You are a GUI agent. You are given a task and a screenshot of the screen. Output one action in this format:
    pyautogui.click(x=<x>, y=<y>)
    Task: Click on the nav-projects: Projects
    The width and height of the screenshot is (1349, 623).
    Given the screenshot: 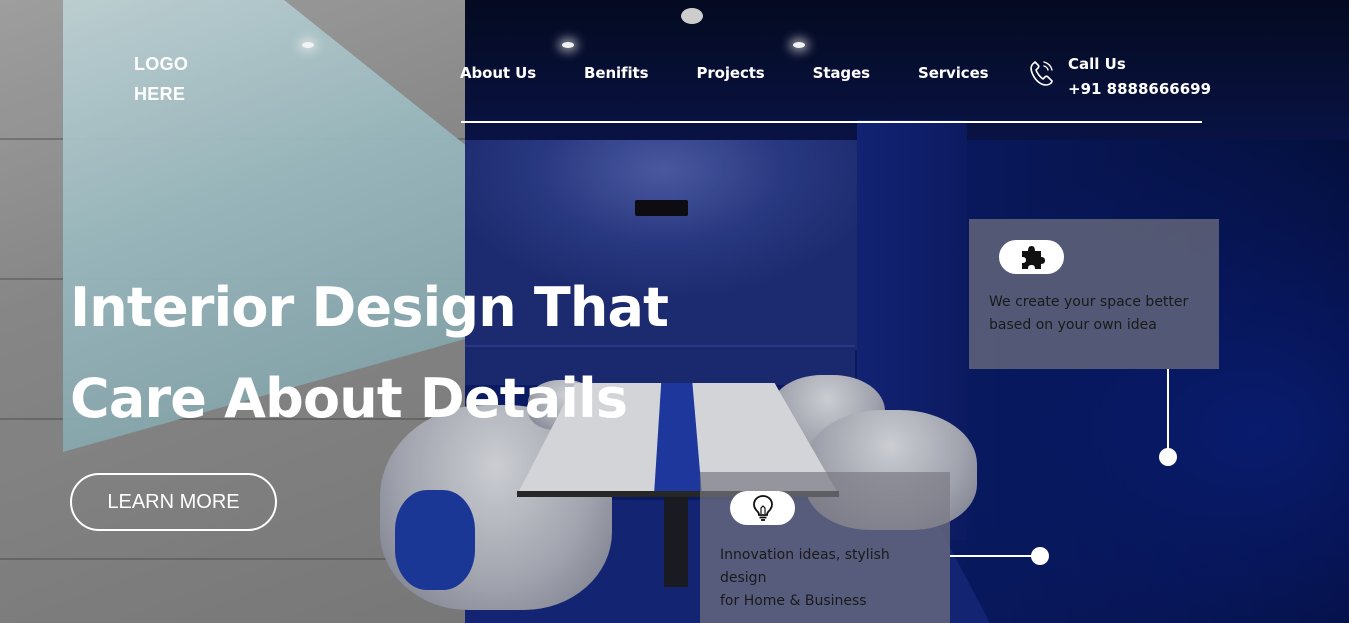 What is the action you would take?
    pyautogui.click(x=730, y=73)
    